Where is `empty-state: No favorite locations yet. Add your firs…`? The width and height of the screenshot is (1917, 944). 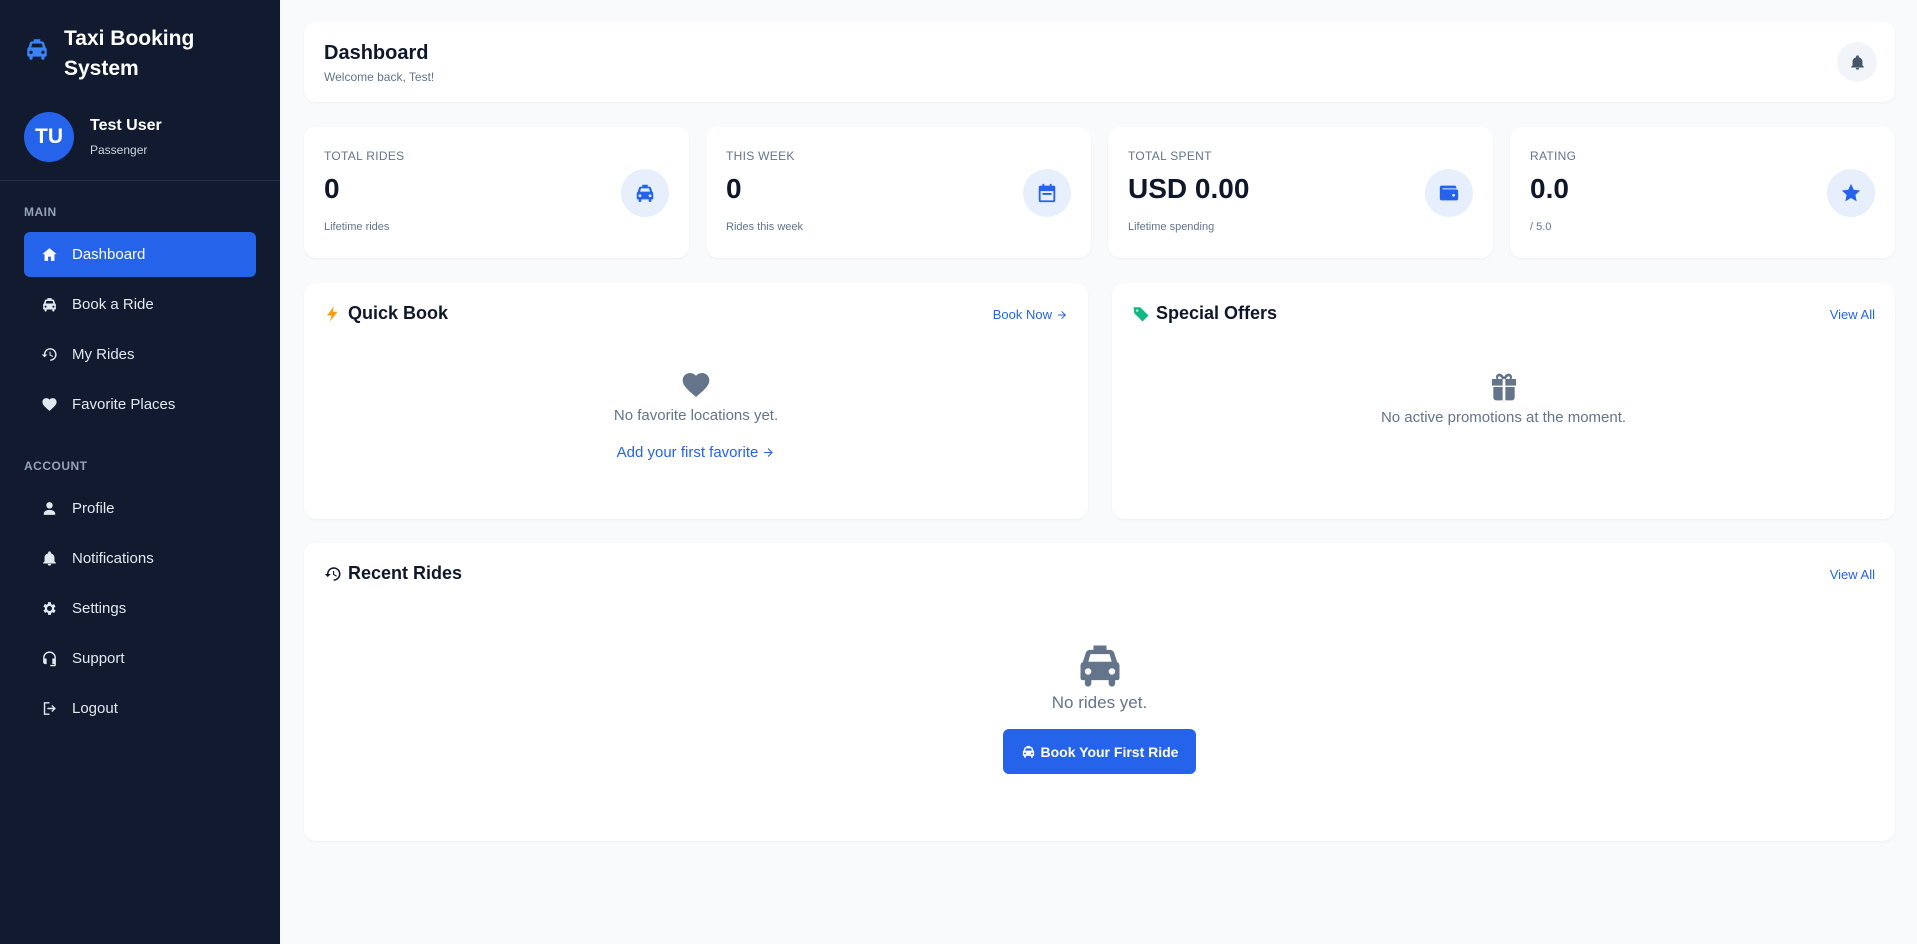
empty-state: No favorite locations yet. Add your firs… is located at coordinates (696, 415).